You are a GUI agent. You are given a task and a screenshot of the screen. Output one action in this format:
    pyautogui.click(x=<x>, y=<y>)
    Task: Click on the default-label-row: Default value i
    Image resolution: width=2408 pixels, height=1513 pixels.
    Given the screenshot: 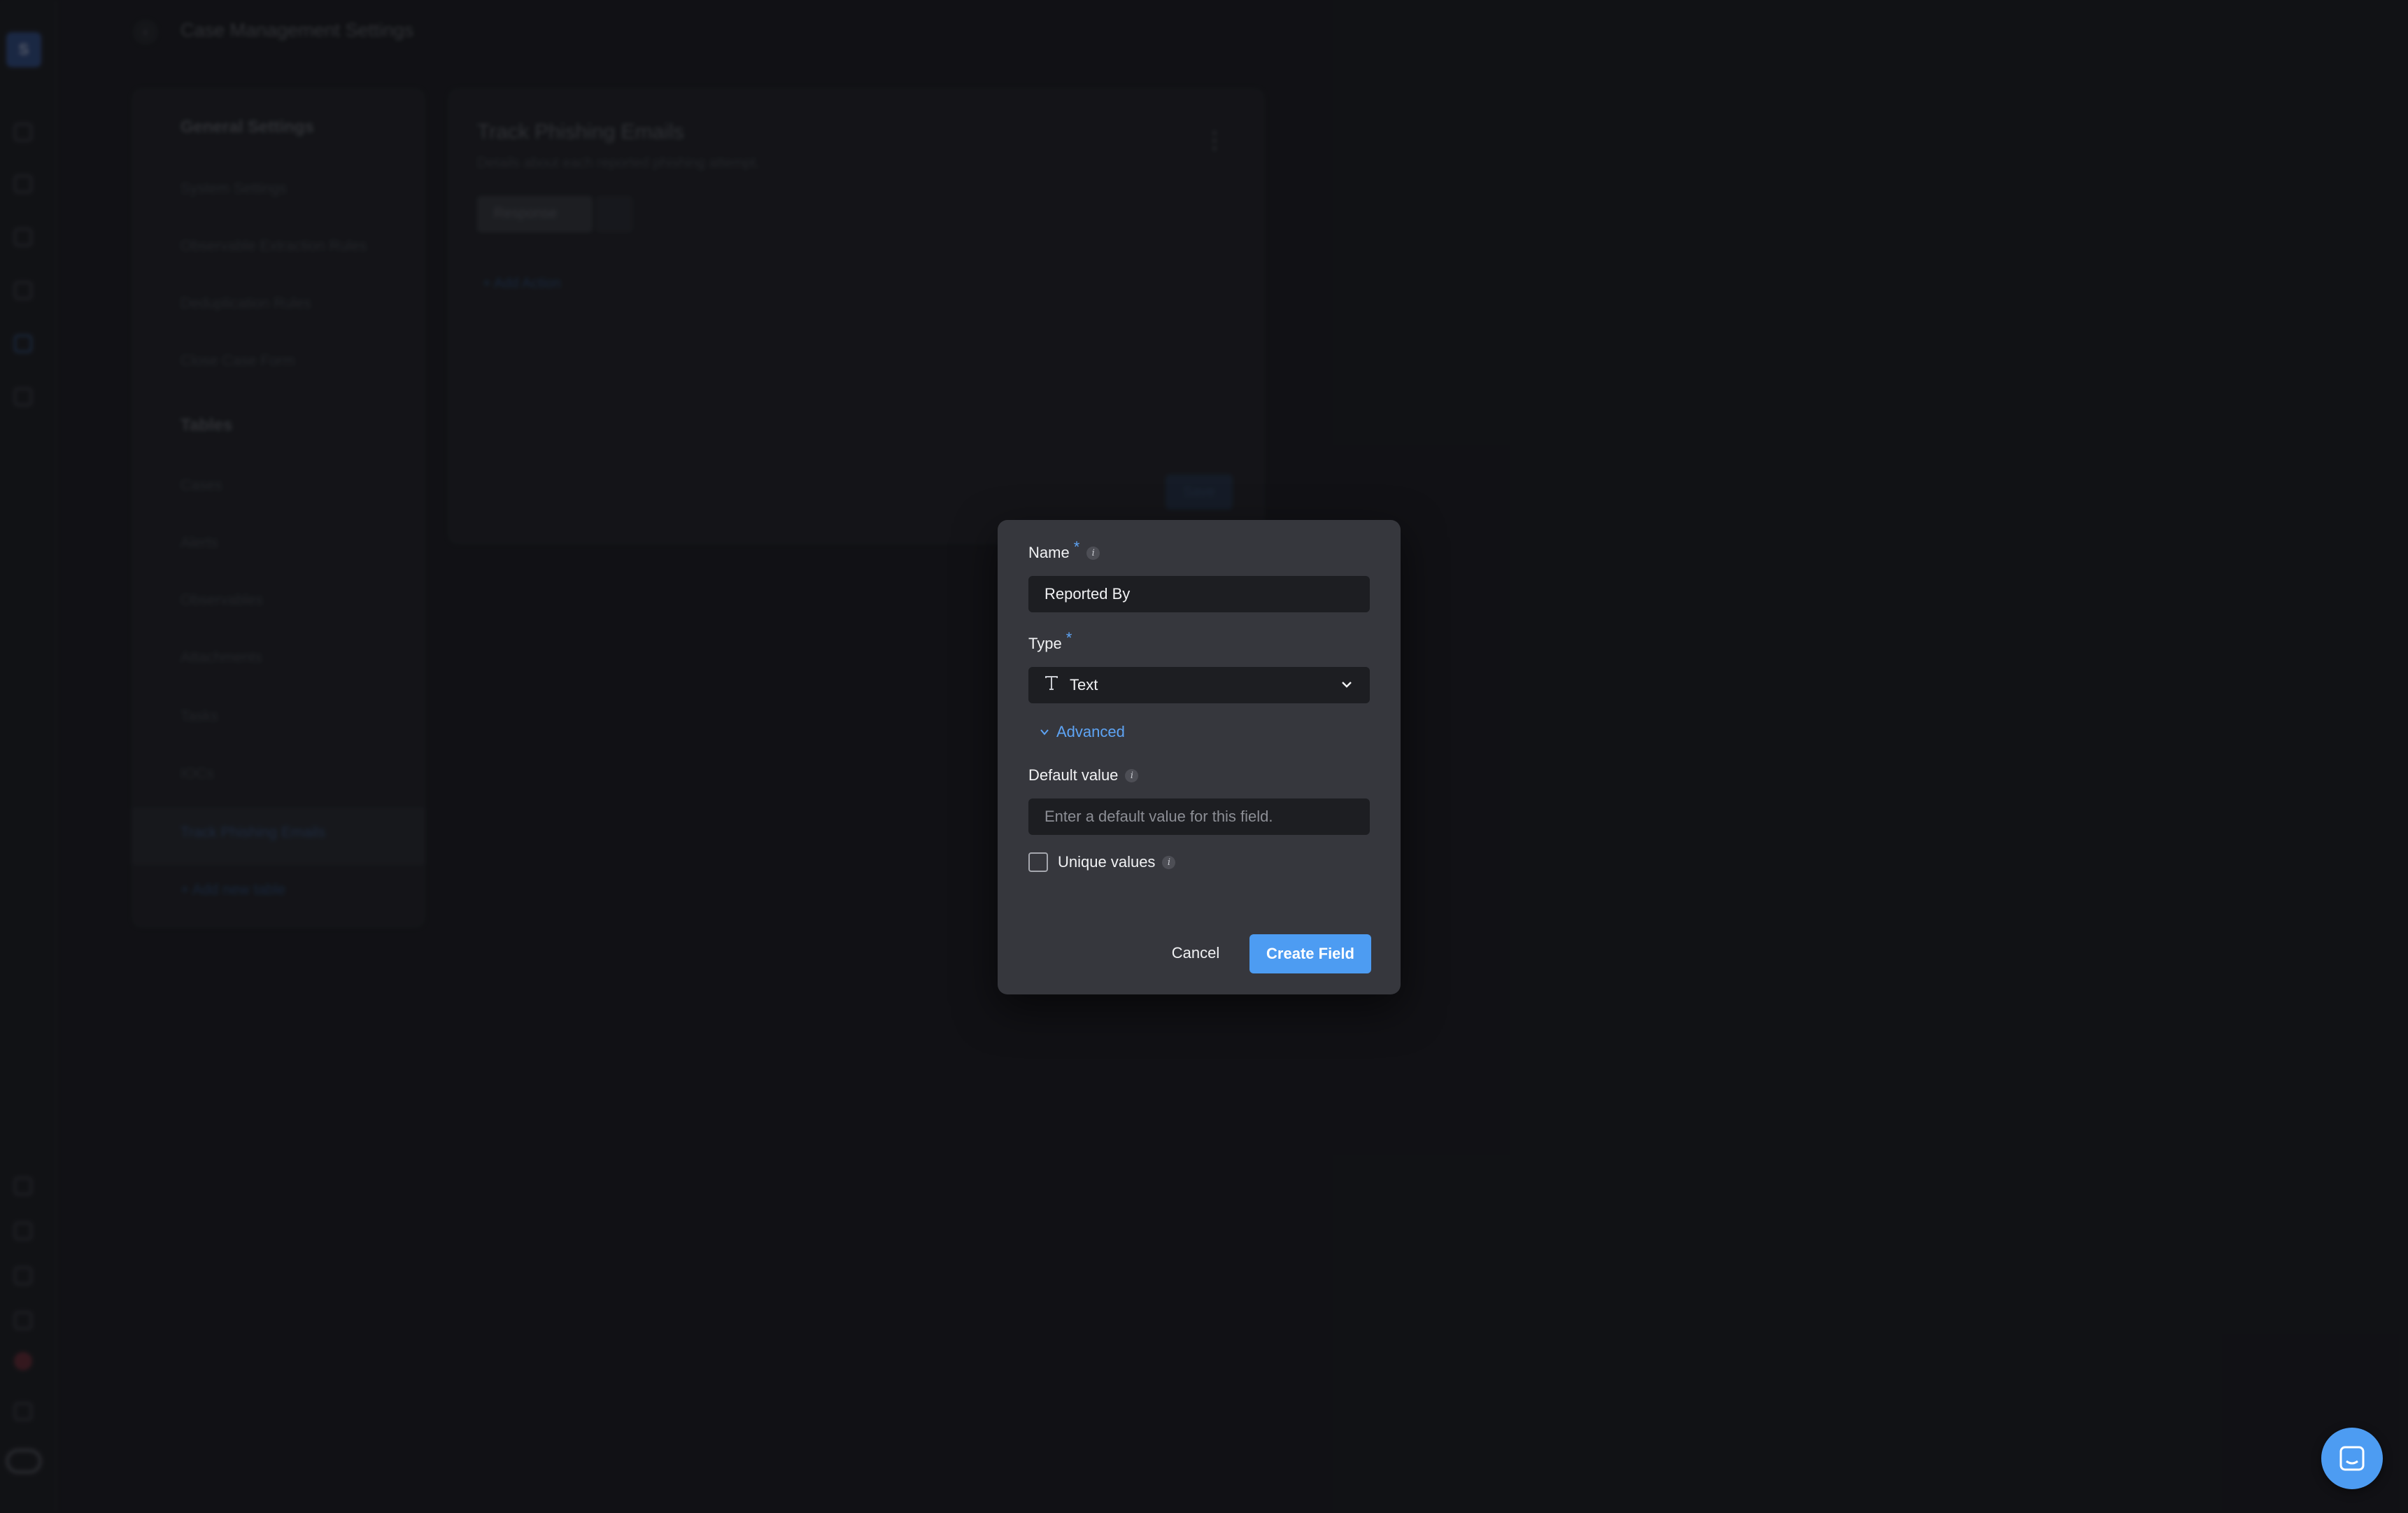 What is the action you would take?
    pyautogui.click(x=1084, y=775)
    